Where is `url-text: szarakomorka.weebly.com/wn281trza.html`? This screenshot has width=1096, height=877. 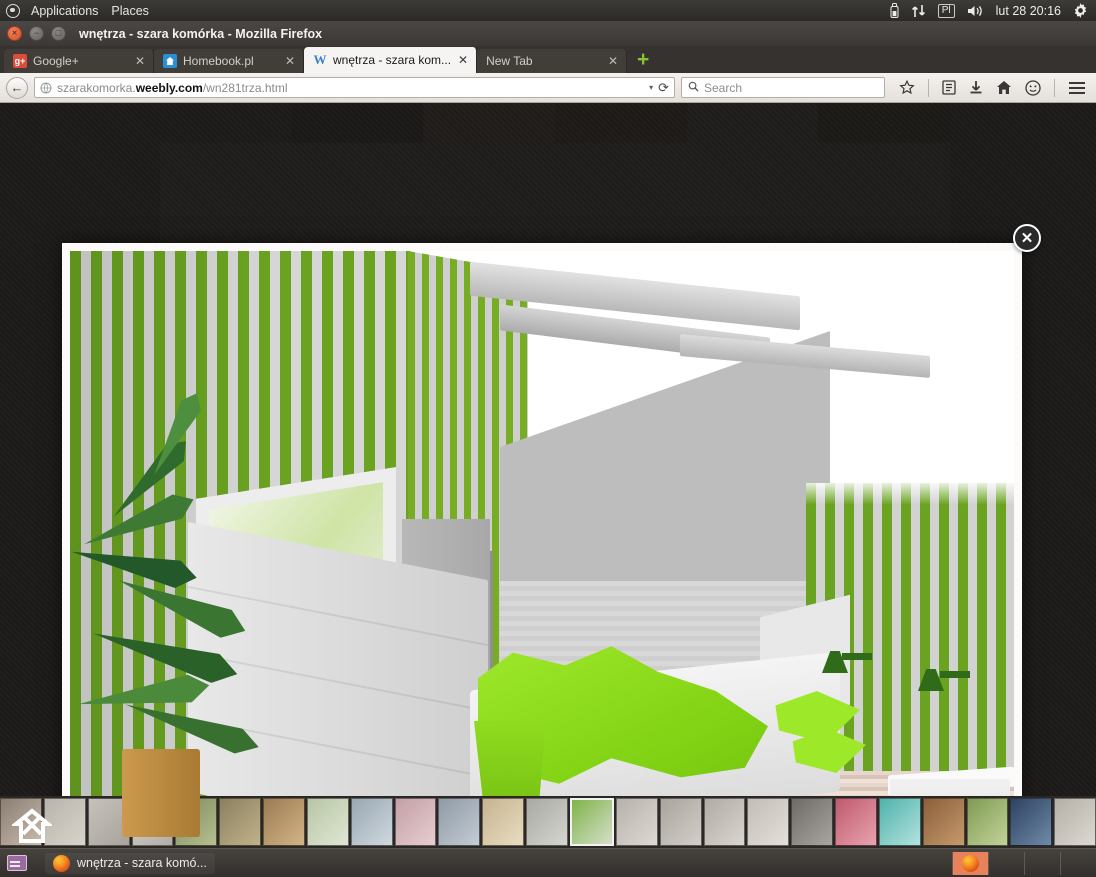 url-text: szarakomorka.weebly.com/wn281trza.html is located at coordinates (350, 88).